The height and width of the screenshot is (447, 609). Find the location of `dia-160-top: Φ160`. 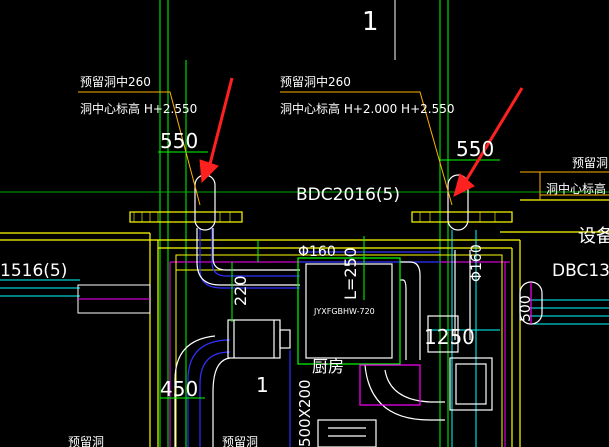

dia-160-top: Φ160 is located at coordinates (317, 252).